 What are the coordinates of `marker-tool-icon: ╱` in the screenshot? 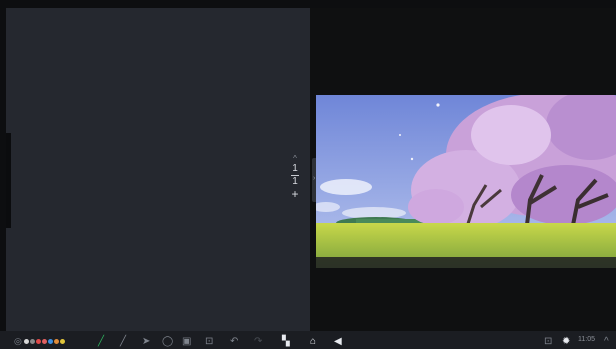 It's located at (123, 341).